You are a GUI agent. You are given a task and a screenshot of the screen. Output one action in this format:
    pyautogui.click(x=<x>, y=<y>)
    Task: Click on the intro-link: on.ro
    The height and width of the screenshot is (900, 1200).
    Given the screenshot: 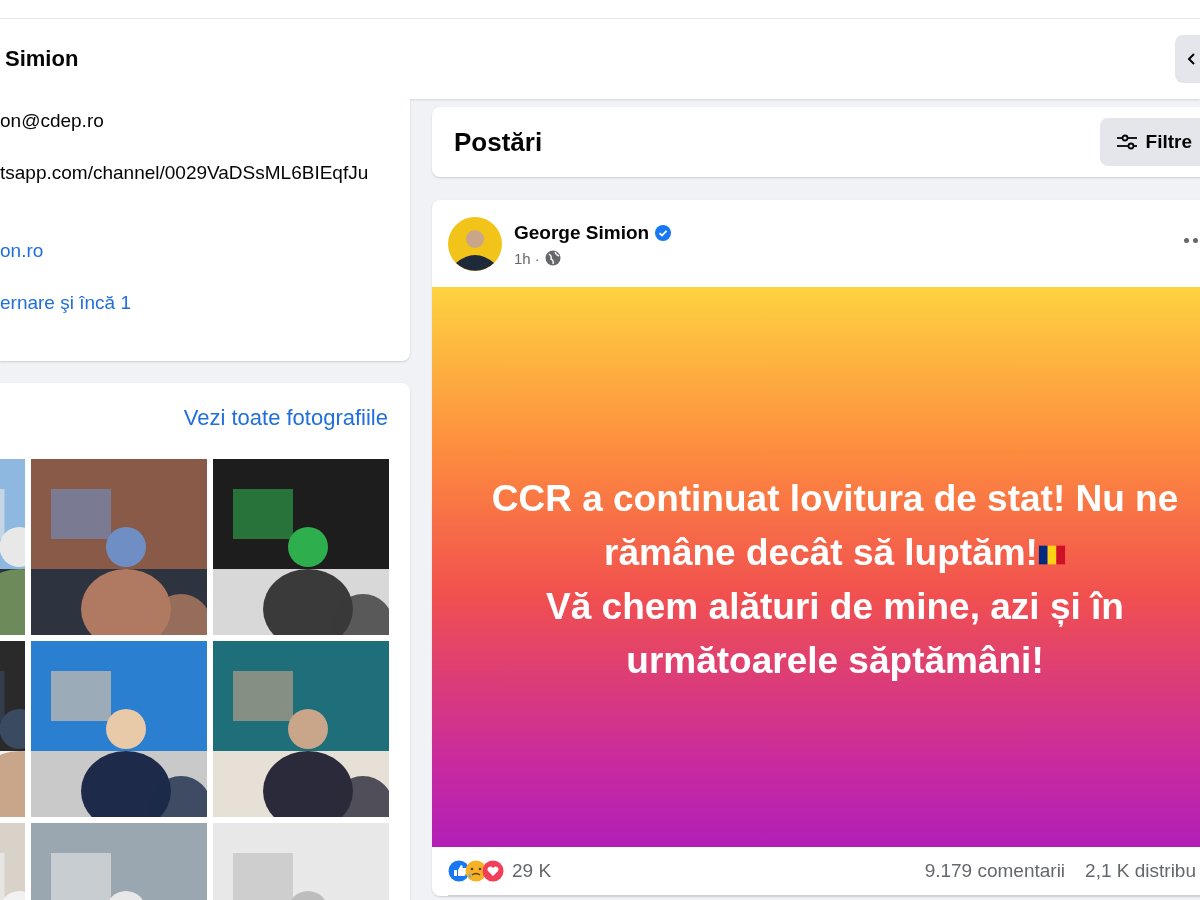 What is the action you would take?
    pyautogui.click(x=205, y=263)
    